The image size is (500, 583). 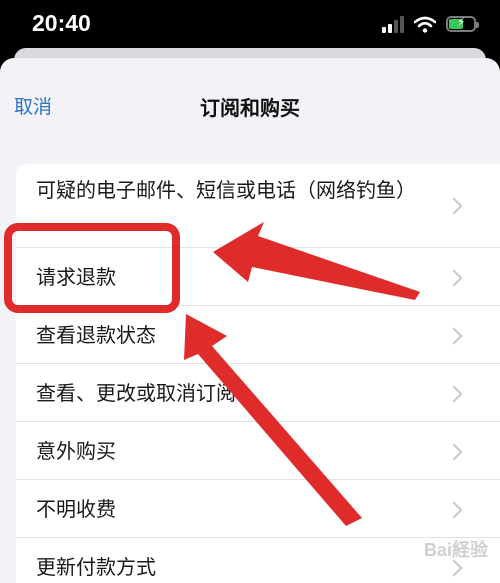 What do you see at coordinates (316, 261) in the screenshot?
I see `arrow-right-upper` at bounding box center [316, 261].